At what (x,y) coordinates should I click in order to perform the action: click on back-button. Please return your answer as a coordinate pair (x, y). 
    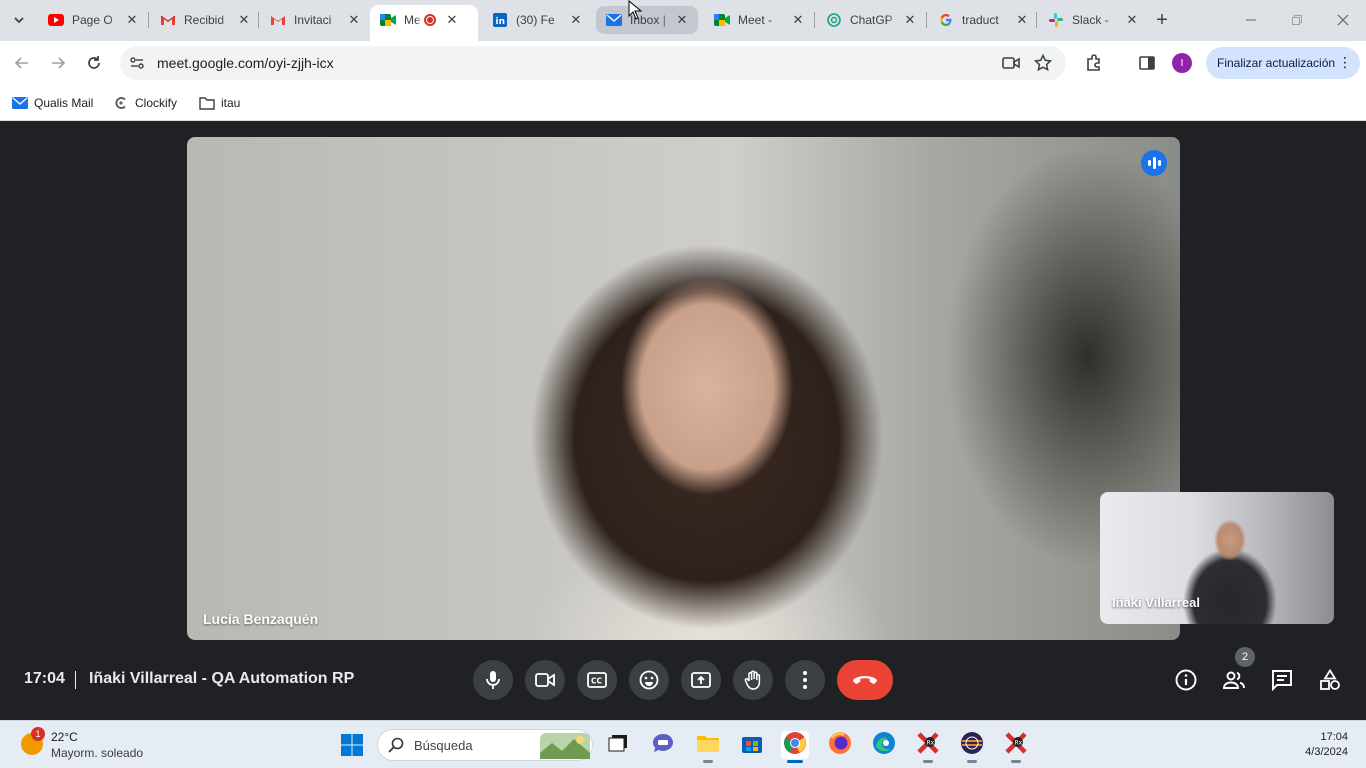
    Looking at the image, I should click on (22, 63).